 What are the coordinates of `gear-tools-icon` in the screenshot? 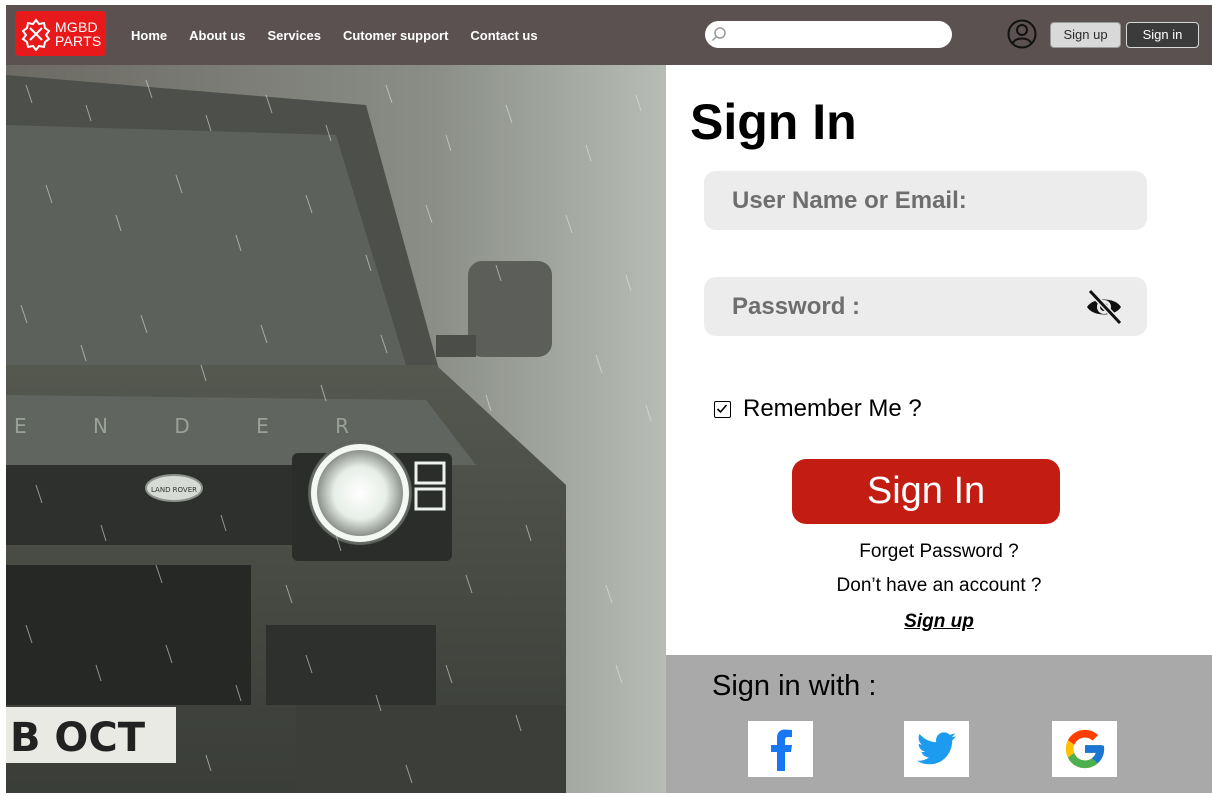 It's located at (36, 34).